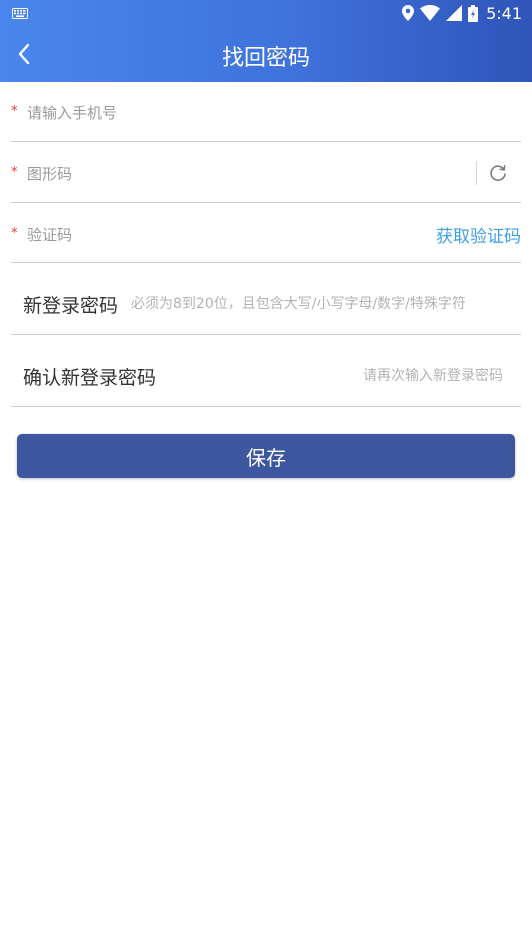 This screenshot has height=946, width=532. What do you see at coordinates (266, 13) in the screenshot?
I see `status-bar: 5:41` at bounding box center [266, 13].